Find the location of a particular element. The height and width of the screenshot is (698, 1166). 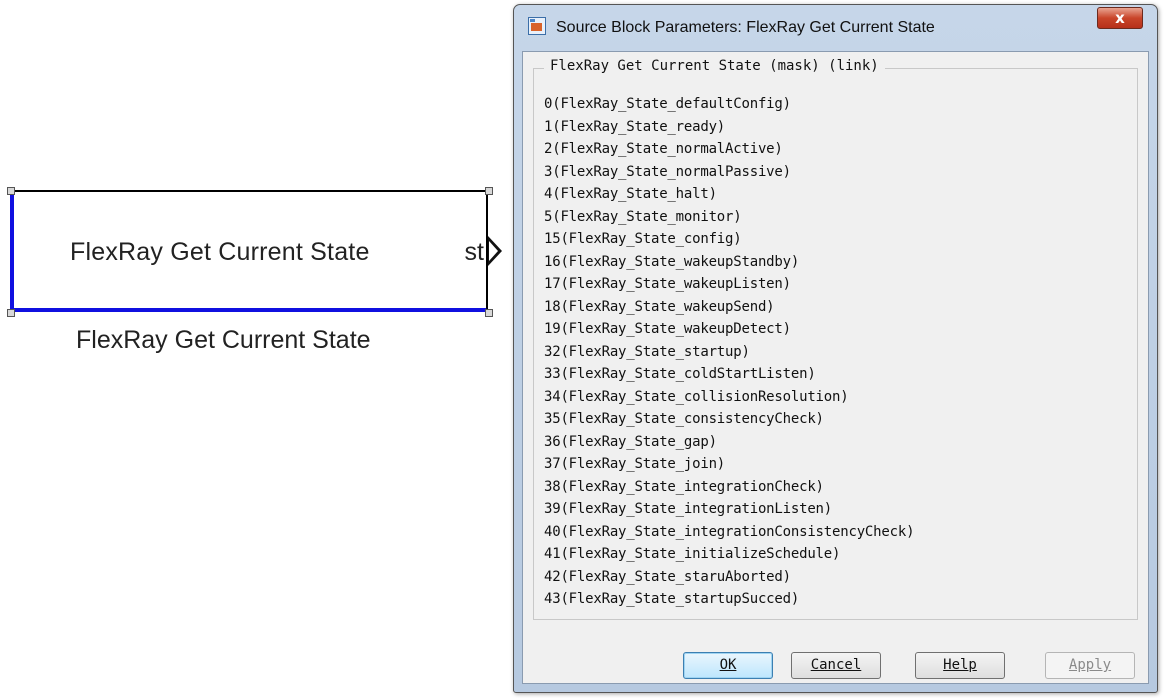

output-port-label: st is located at coordinates (474, 252).